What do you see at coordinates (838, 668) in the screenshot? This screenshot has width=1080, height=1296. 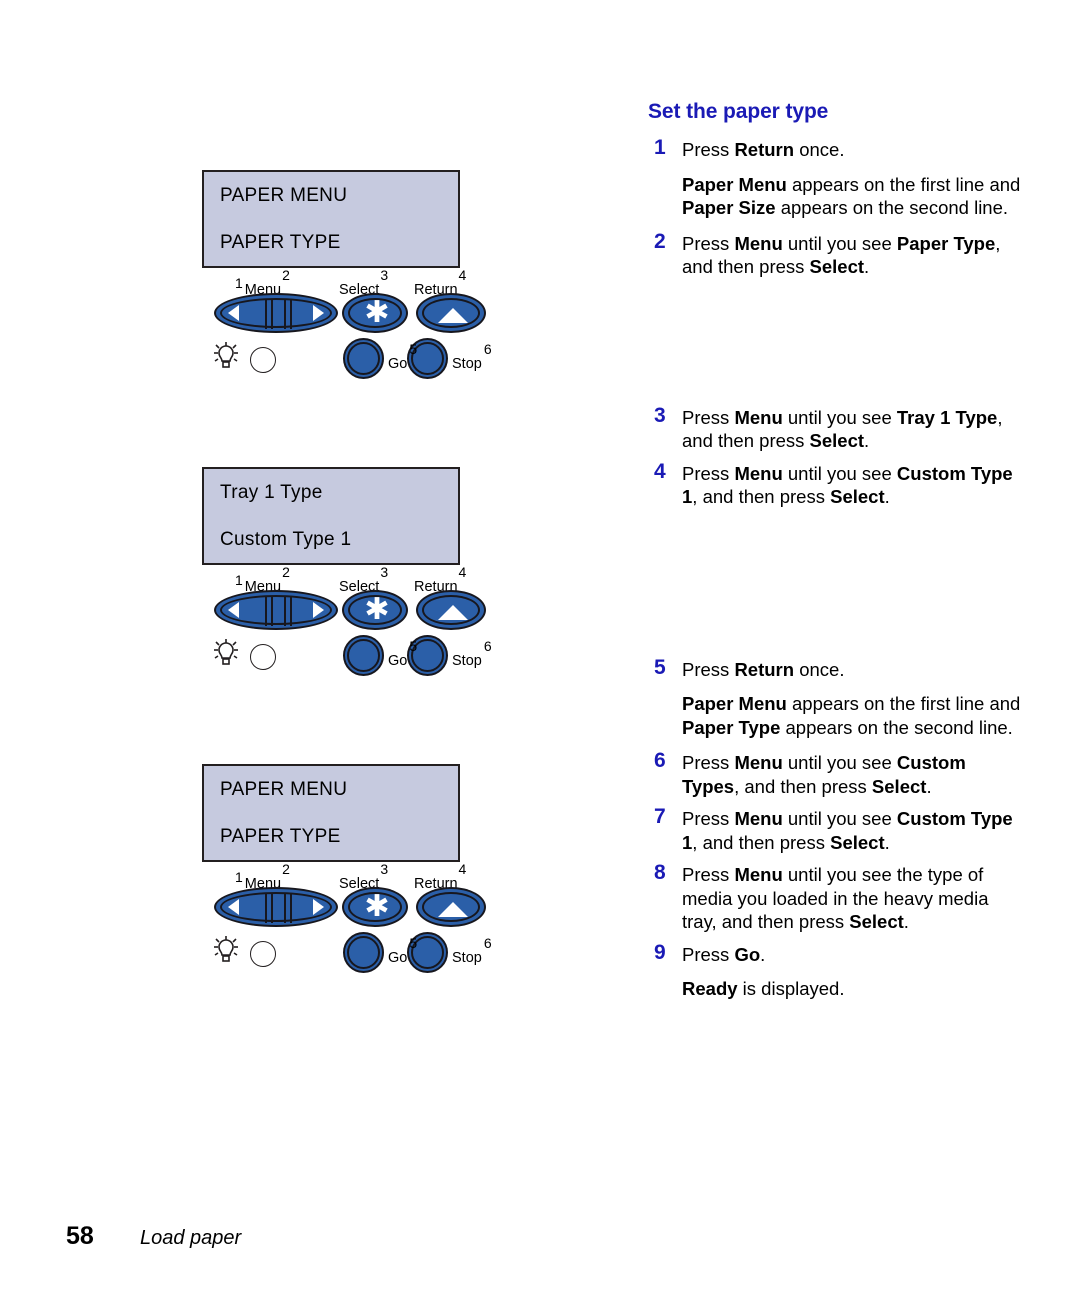 I see `step-item: 5 Press Return once.` at bounding box center [838, 668].